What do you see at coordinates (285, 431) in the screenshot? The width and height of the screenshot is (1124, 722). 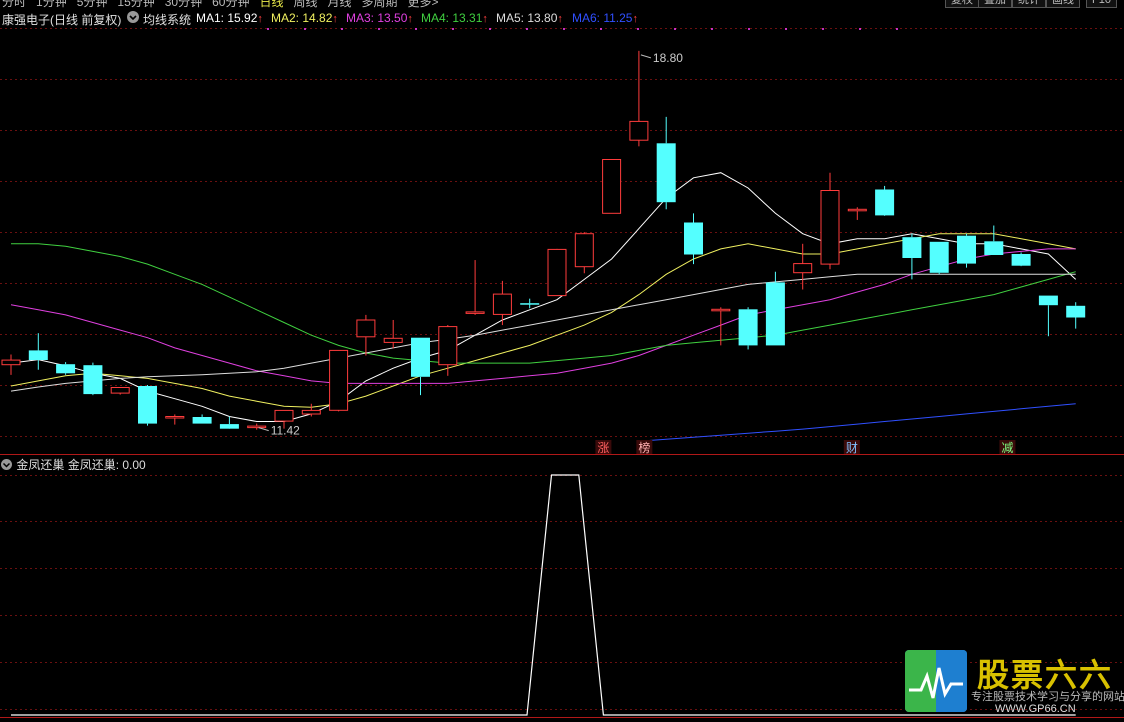 I see `low-label: 11.42` at bounding box center [285, 431].